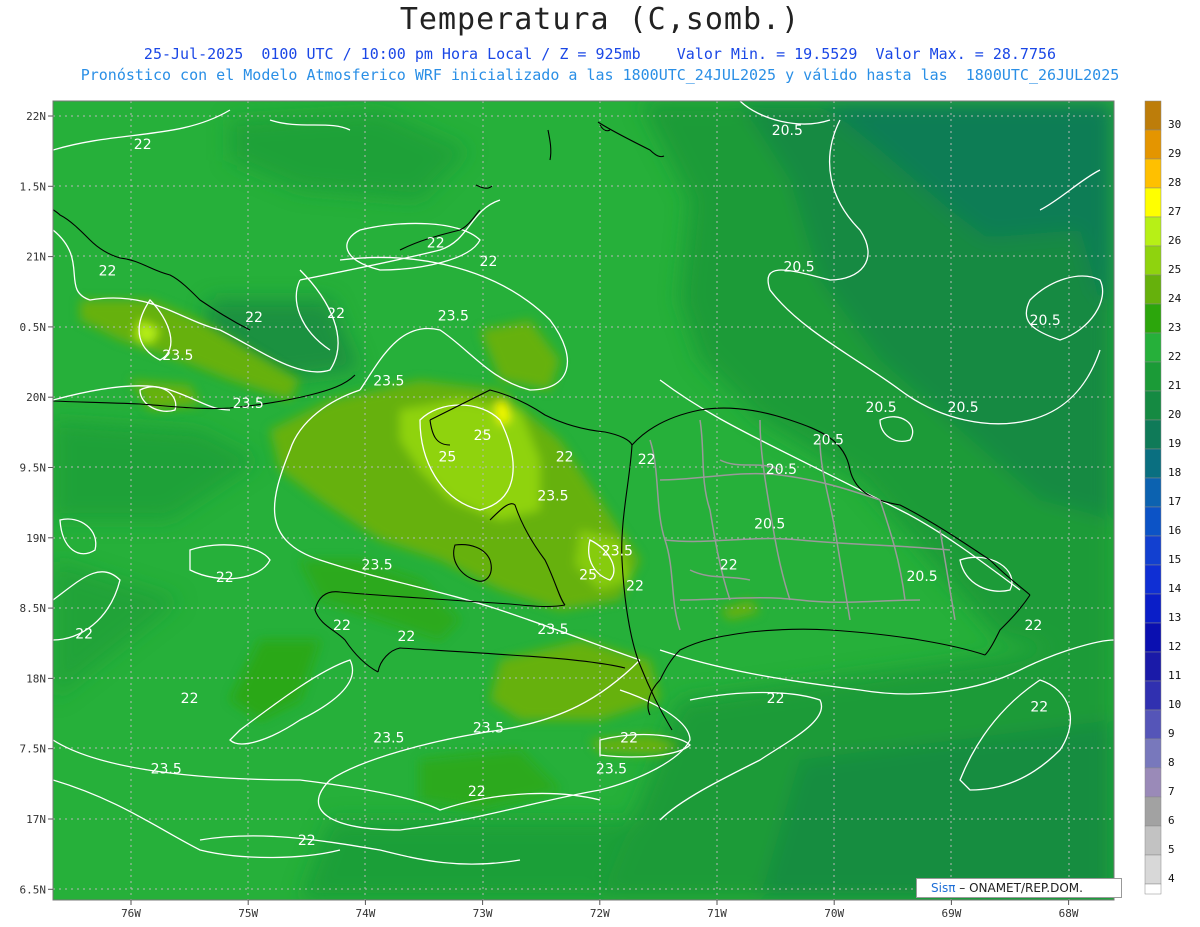  I want to click on color-level-label: 18, so click(1174, 472).